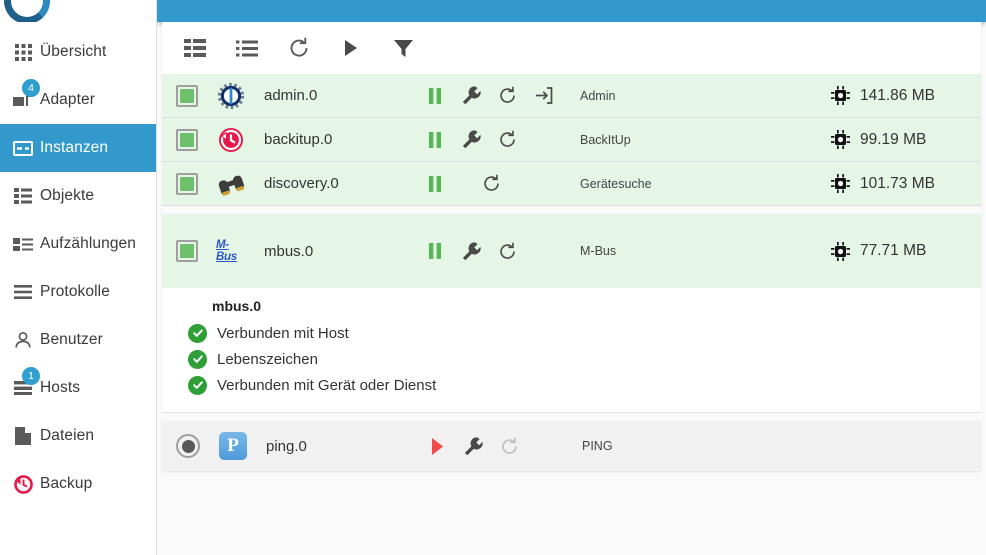  I want to click on table-row: admin.0 Admin 141.86 MB, so click(571, 96).